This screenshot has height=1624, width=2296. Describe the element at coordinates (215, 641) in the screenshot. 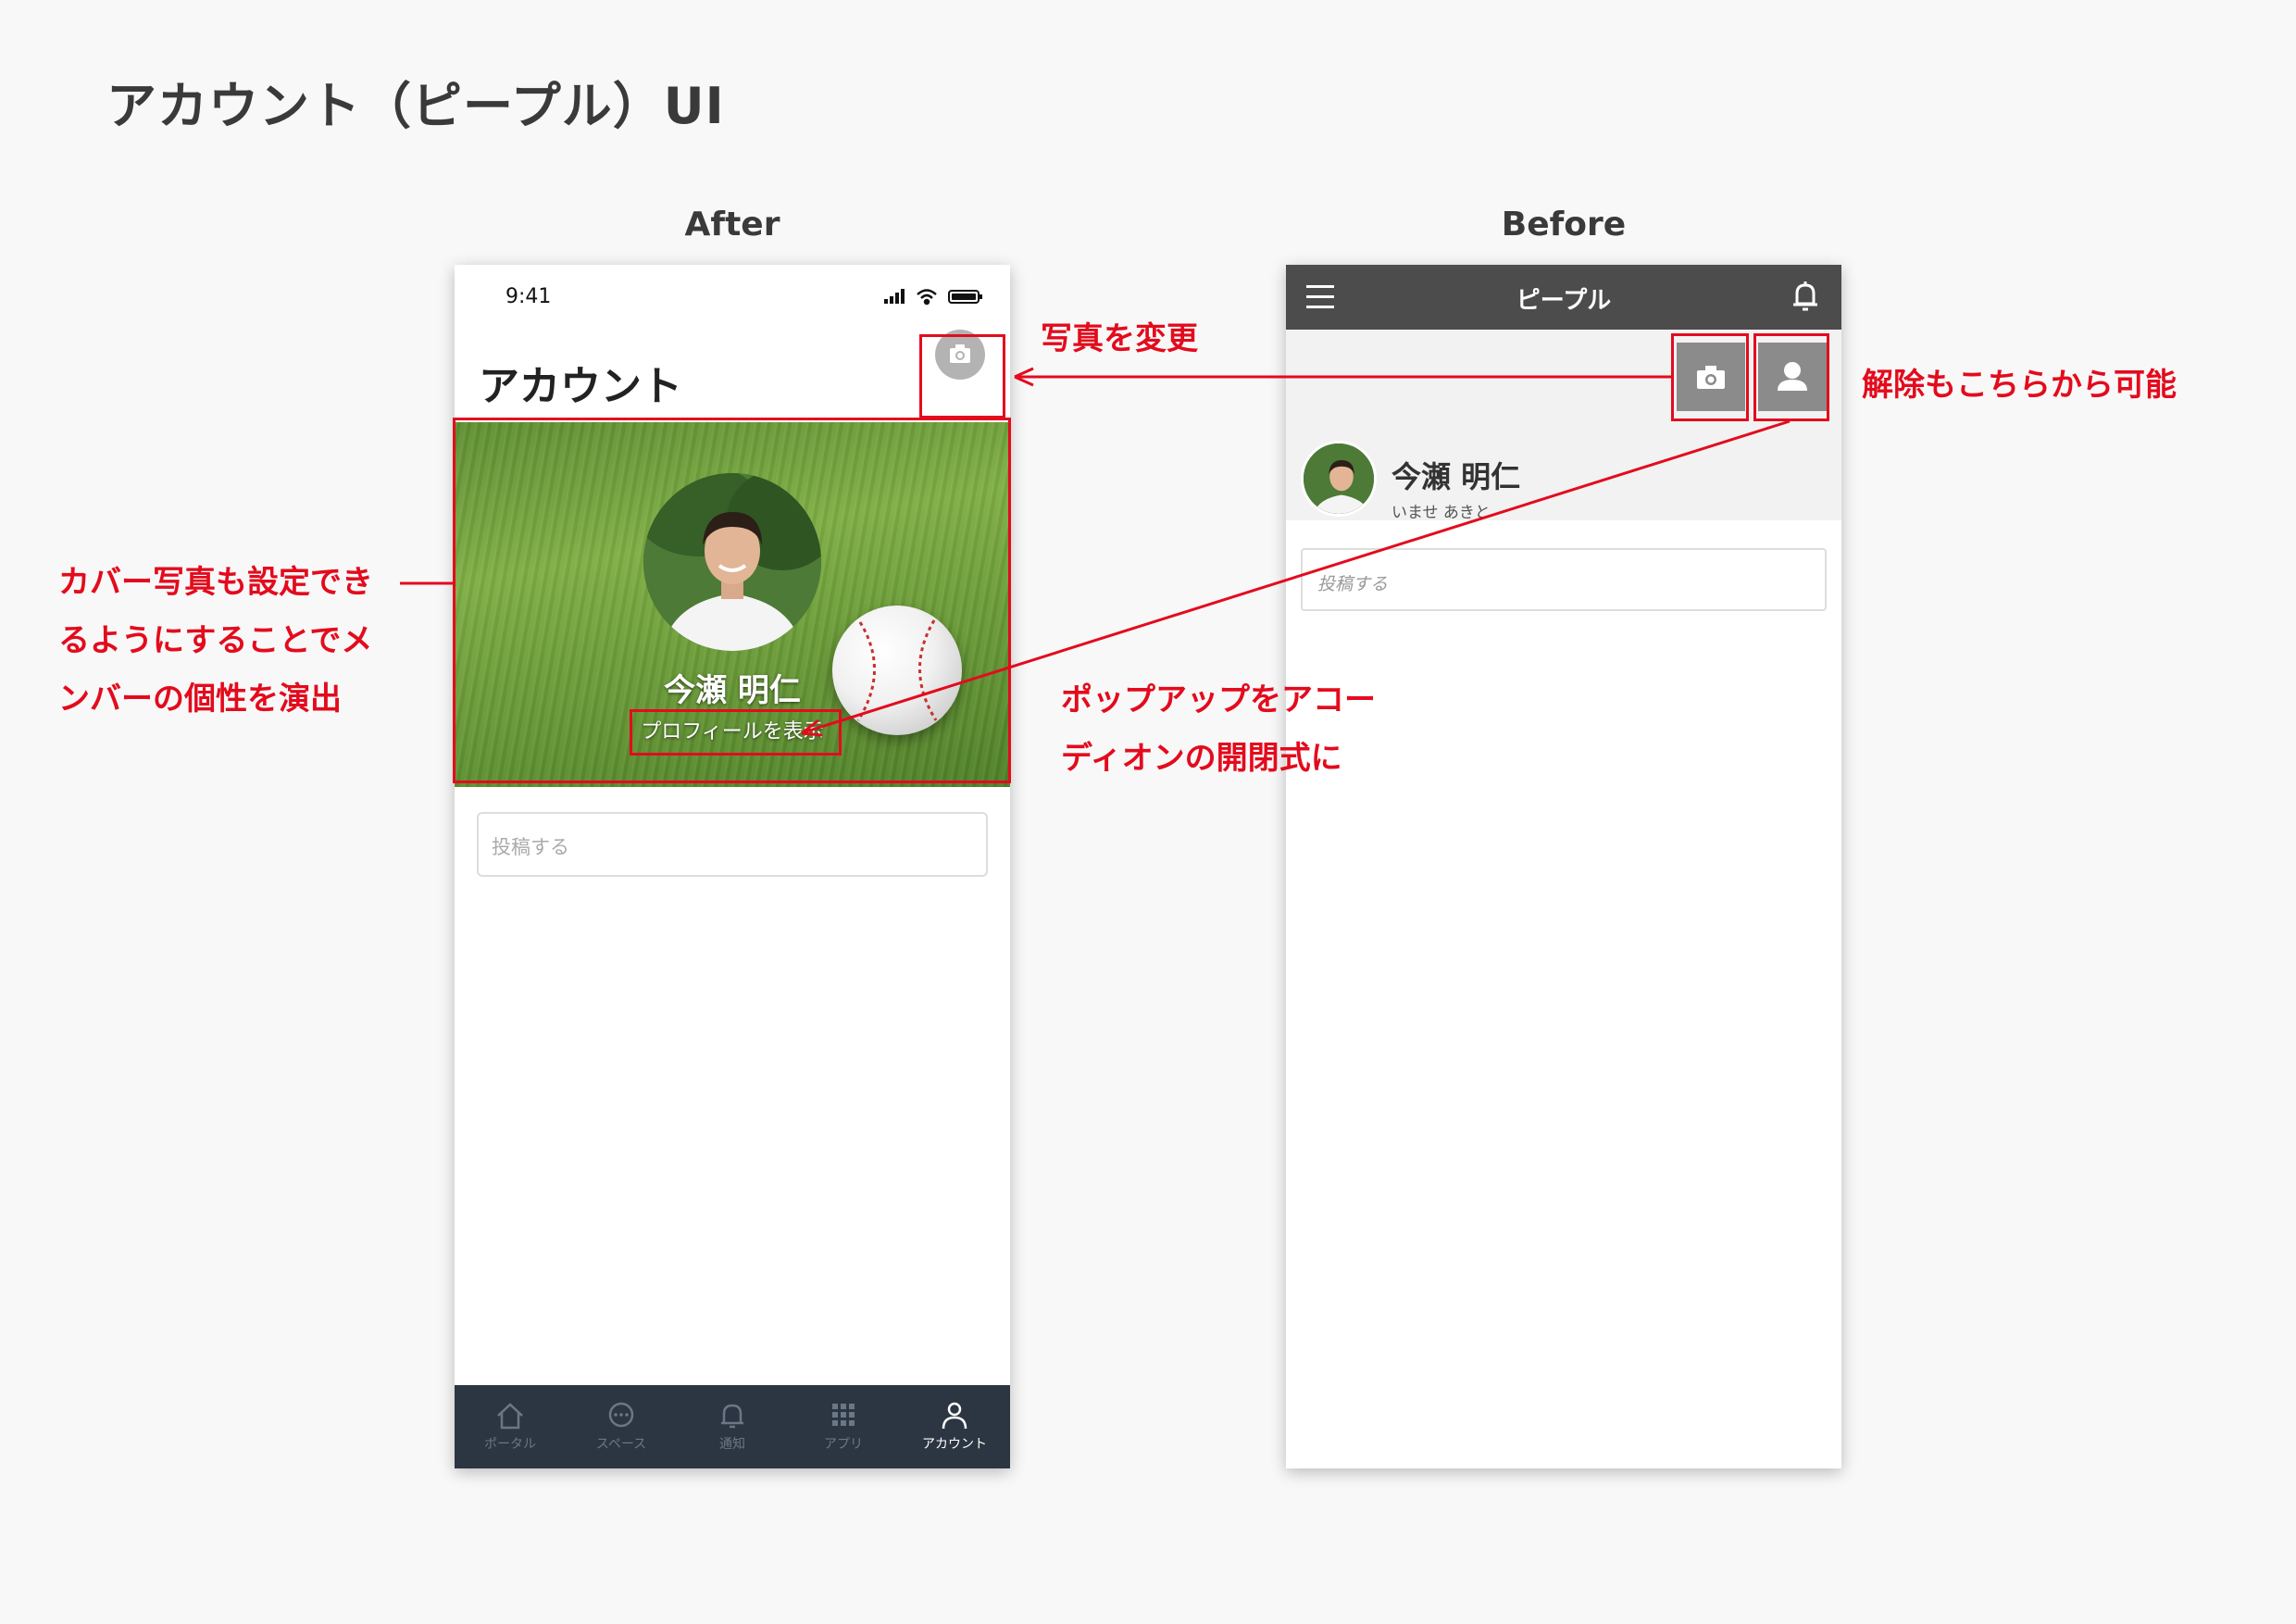

I see `annotation-cover-text: カバー写真も設定でき るようにすることでメ ンバーの個性を演出` at that location.